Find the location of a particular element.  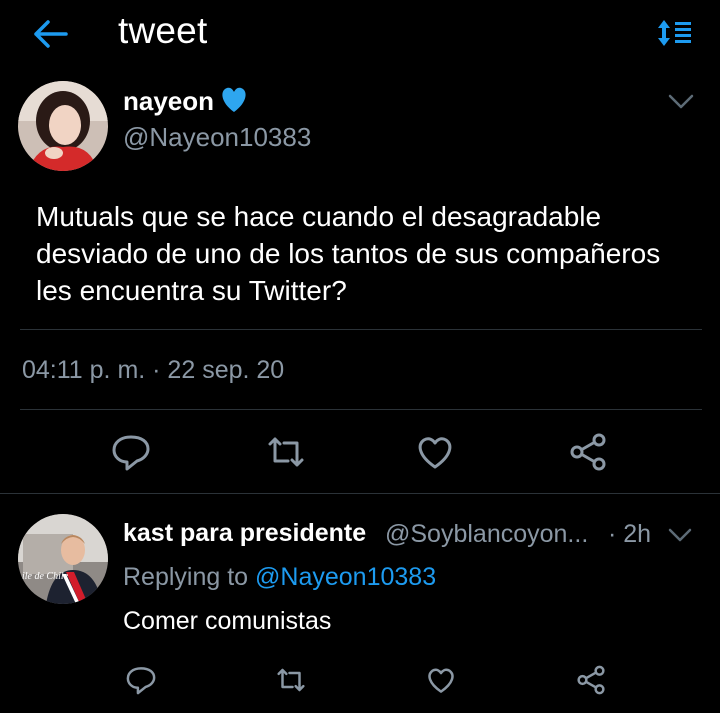

sort-arrows-icon is located at coordinates (675, 33).